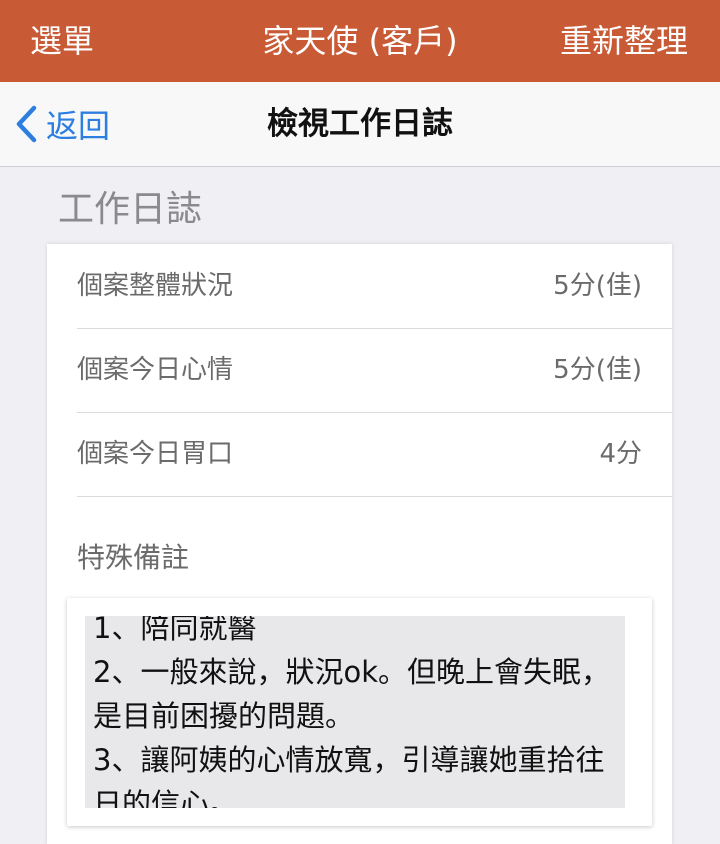 Image resolution: width=720 pixels, height=844 pixels. I want to click on section-title: 工作日誌, so click(130, 209).